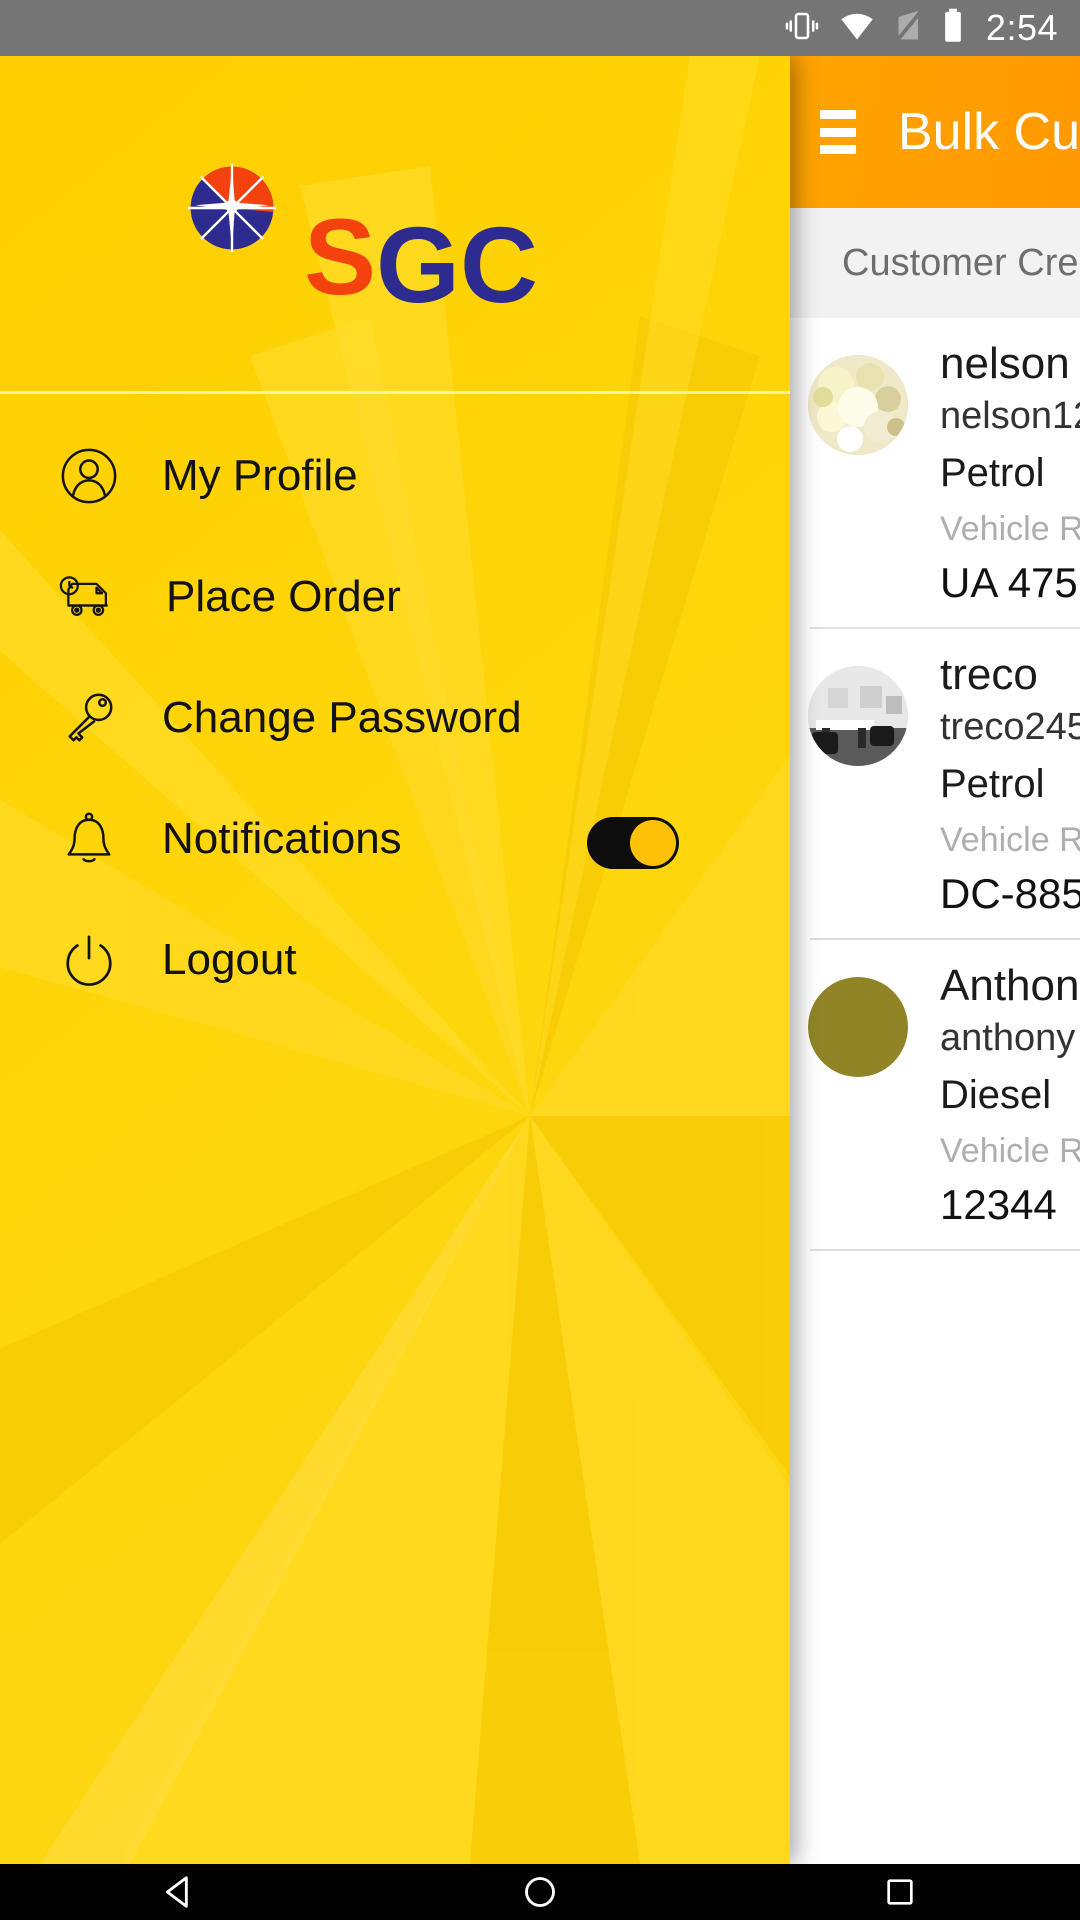 The width and height of the screenshot is (1080, 1920). I want to click on sidebar-item-place-order: Place Order, so click(395, 597).